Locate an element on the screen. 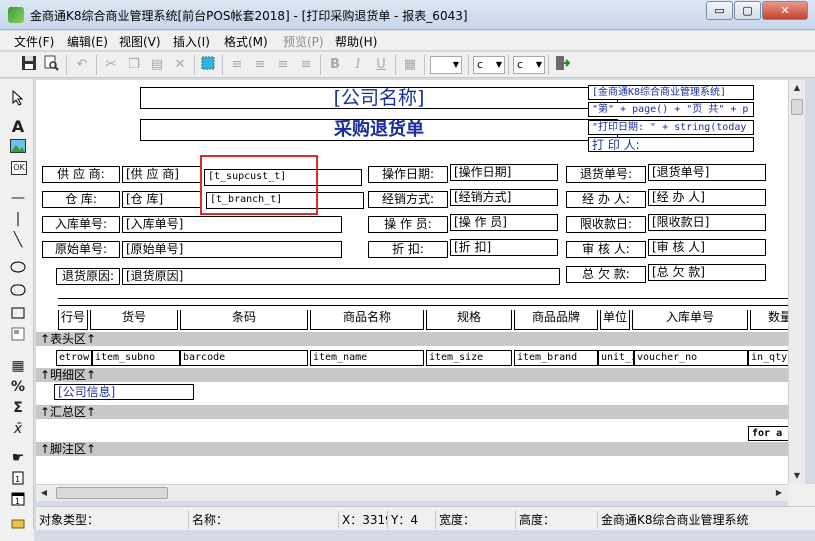 This screenshot has width=815, height=541. detail-cell: item_name is located at coordinates (367, 358).